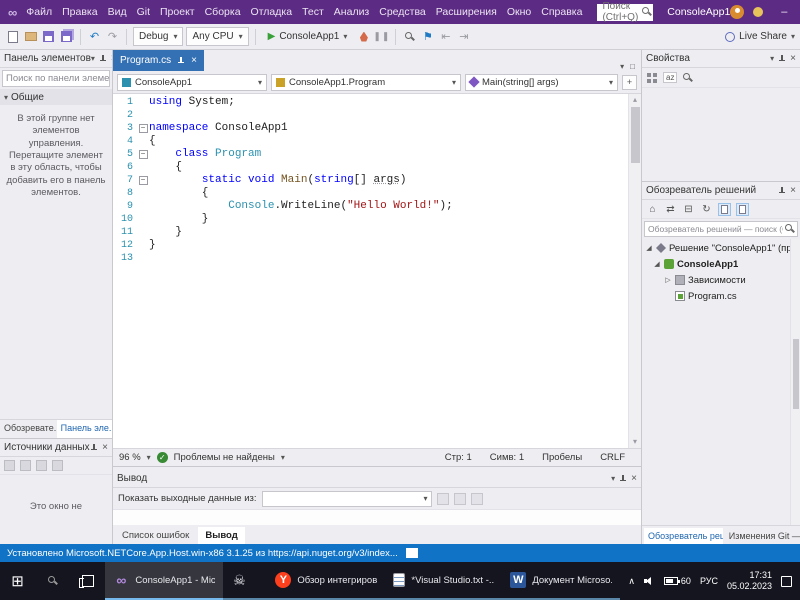 The image size is (800, 600). Describe the element at coordinates (724, 209) in the screenshot. I see `show-all-files-icon` at that location.